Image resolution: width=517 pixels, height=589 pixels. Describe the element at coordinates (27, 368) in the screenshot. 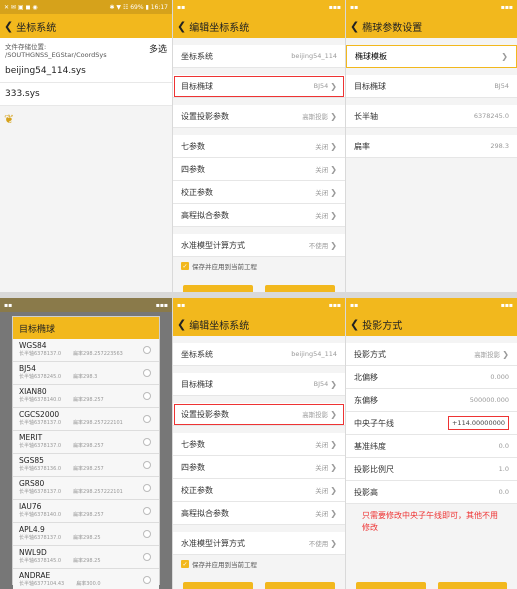

I see `ellipsoid-name: BJ54` at that location.